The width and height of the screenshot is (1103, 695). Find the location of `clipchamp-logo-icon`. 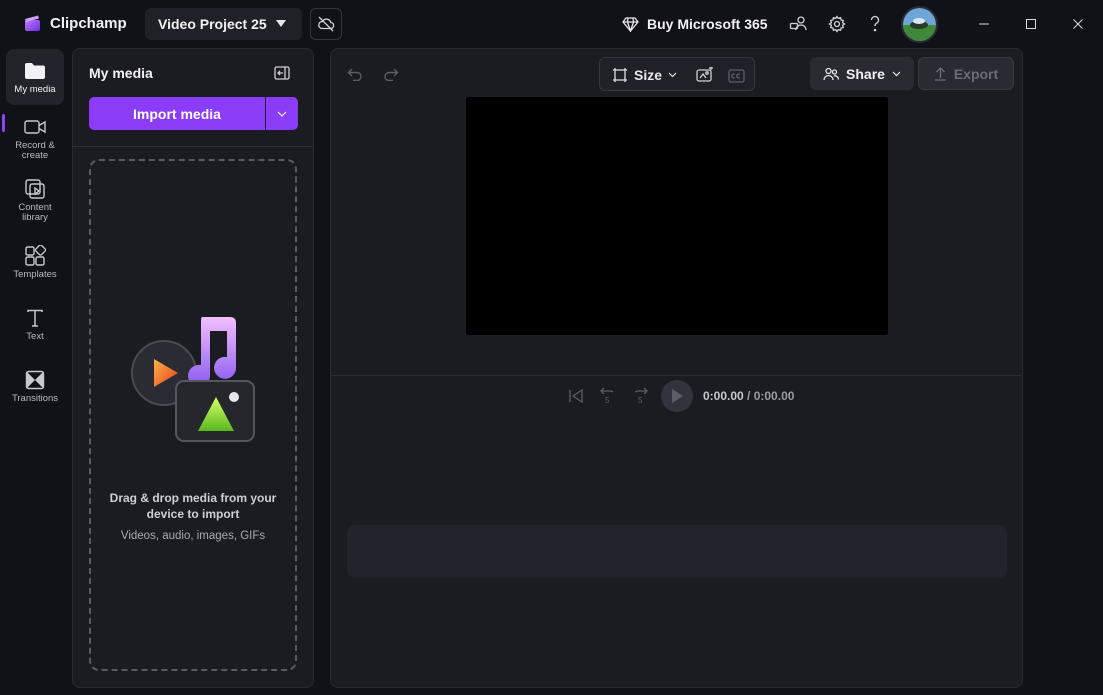

clipchamp-logo-icon is located at coordinates (32, 23).